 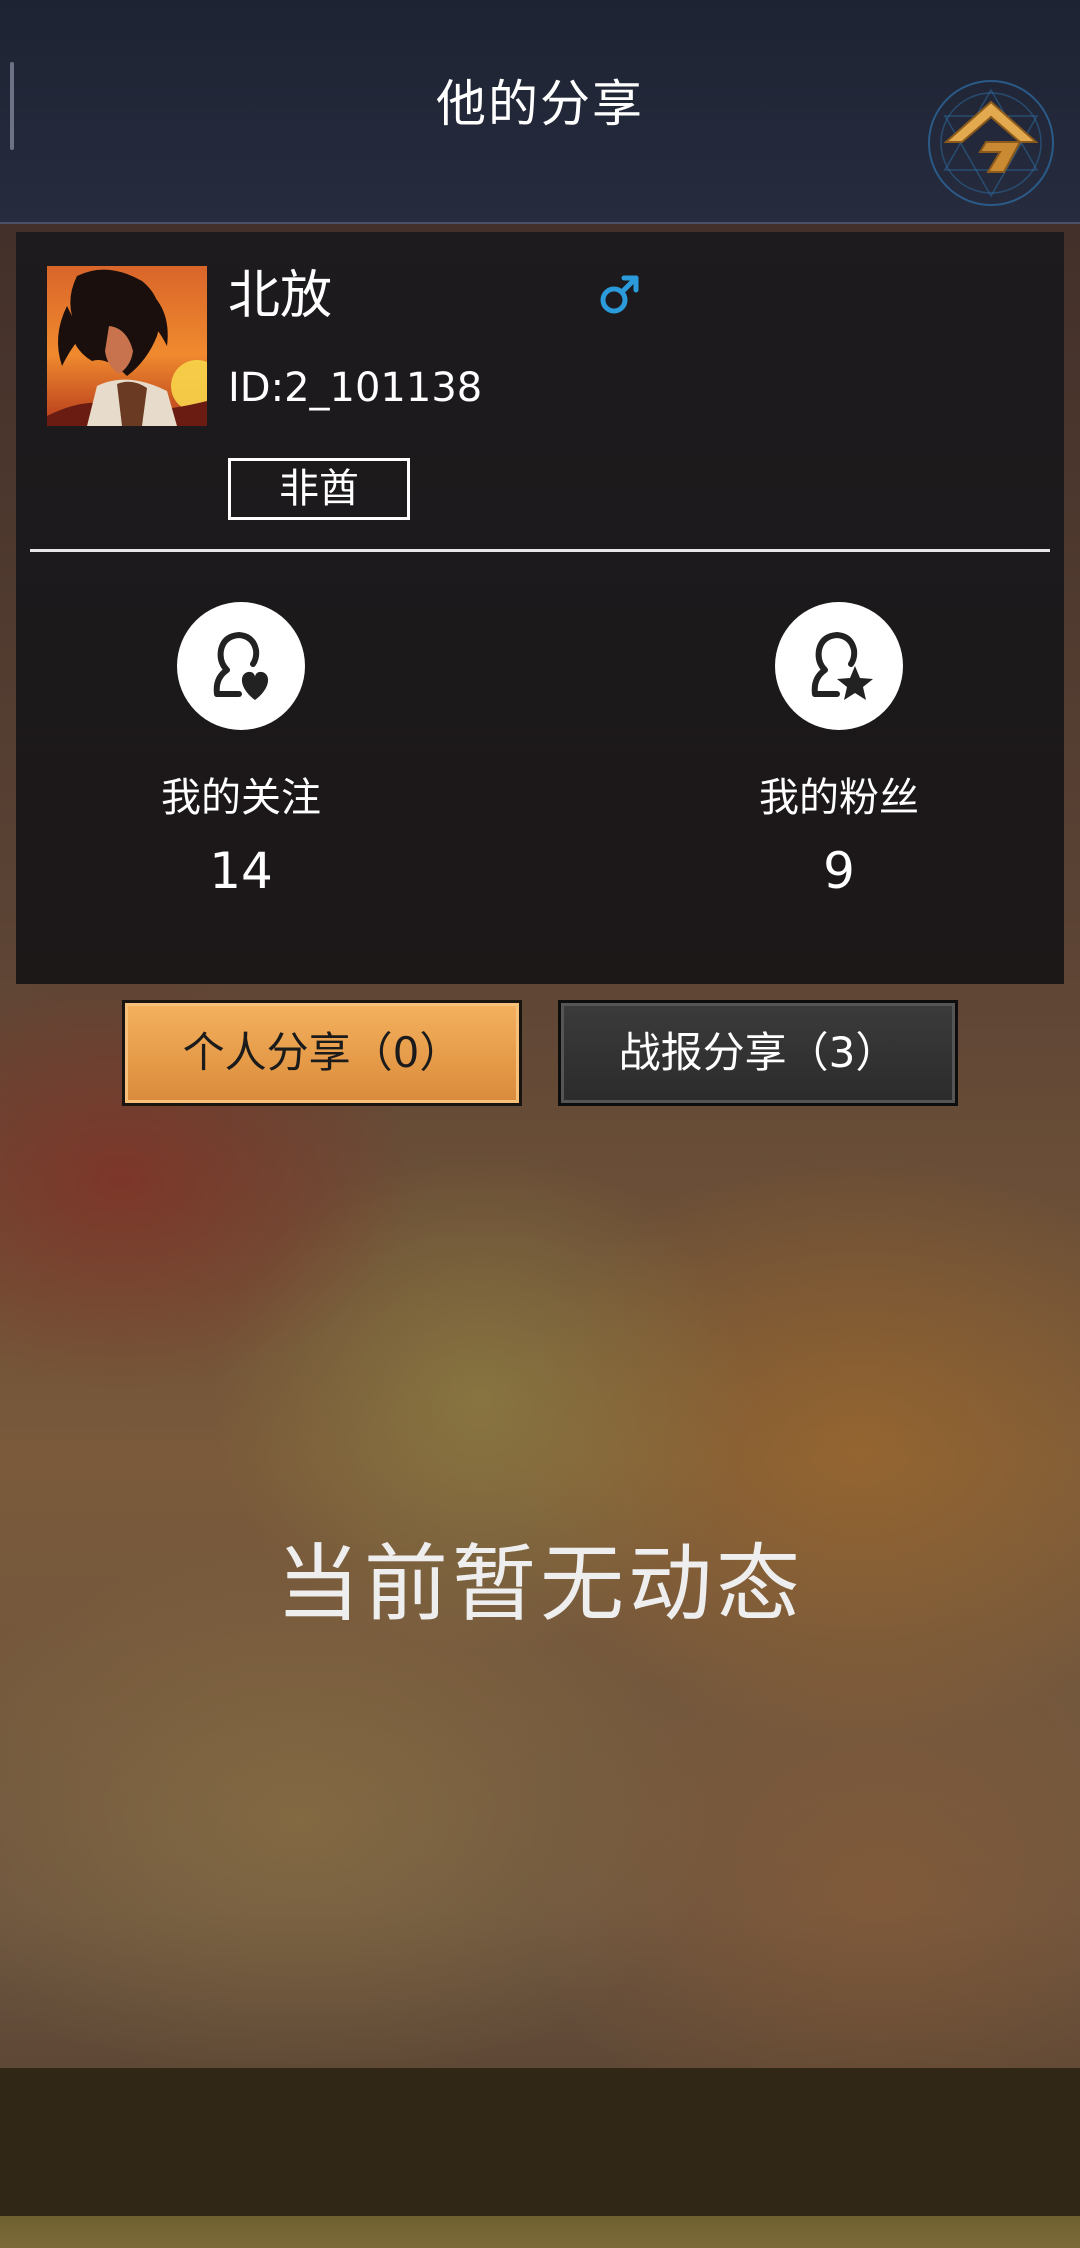 I want to click on page-title: 他的分享, so click(x=540, y=104).